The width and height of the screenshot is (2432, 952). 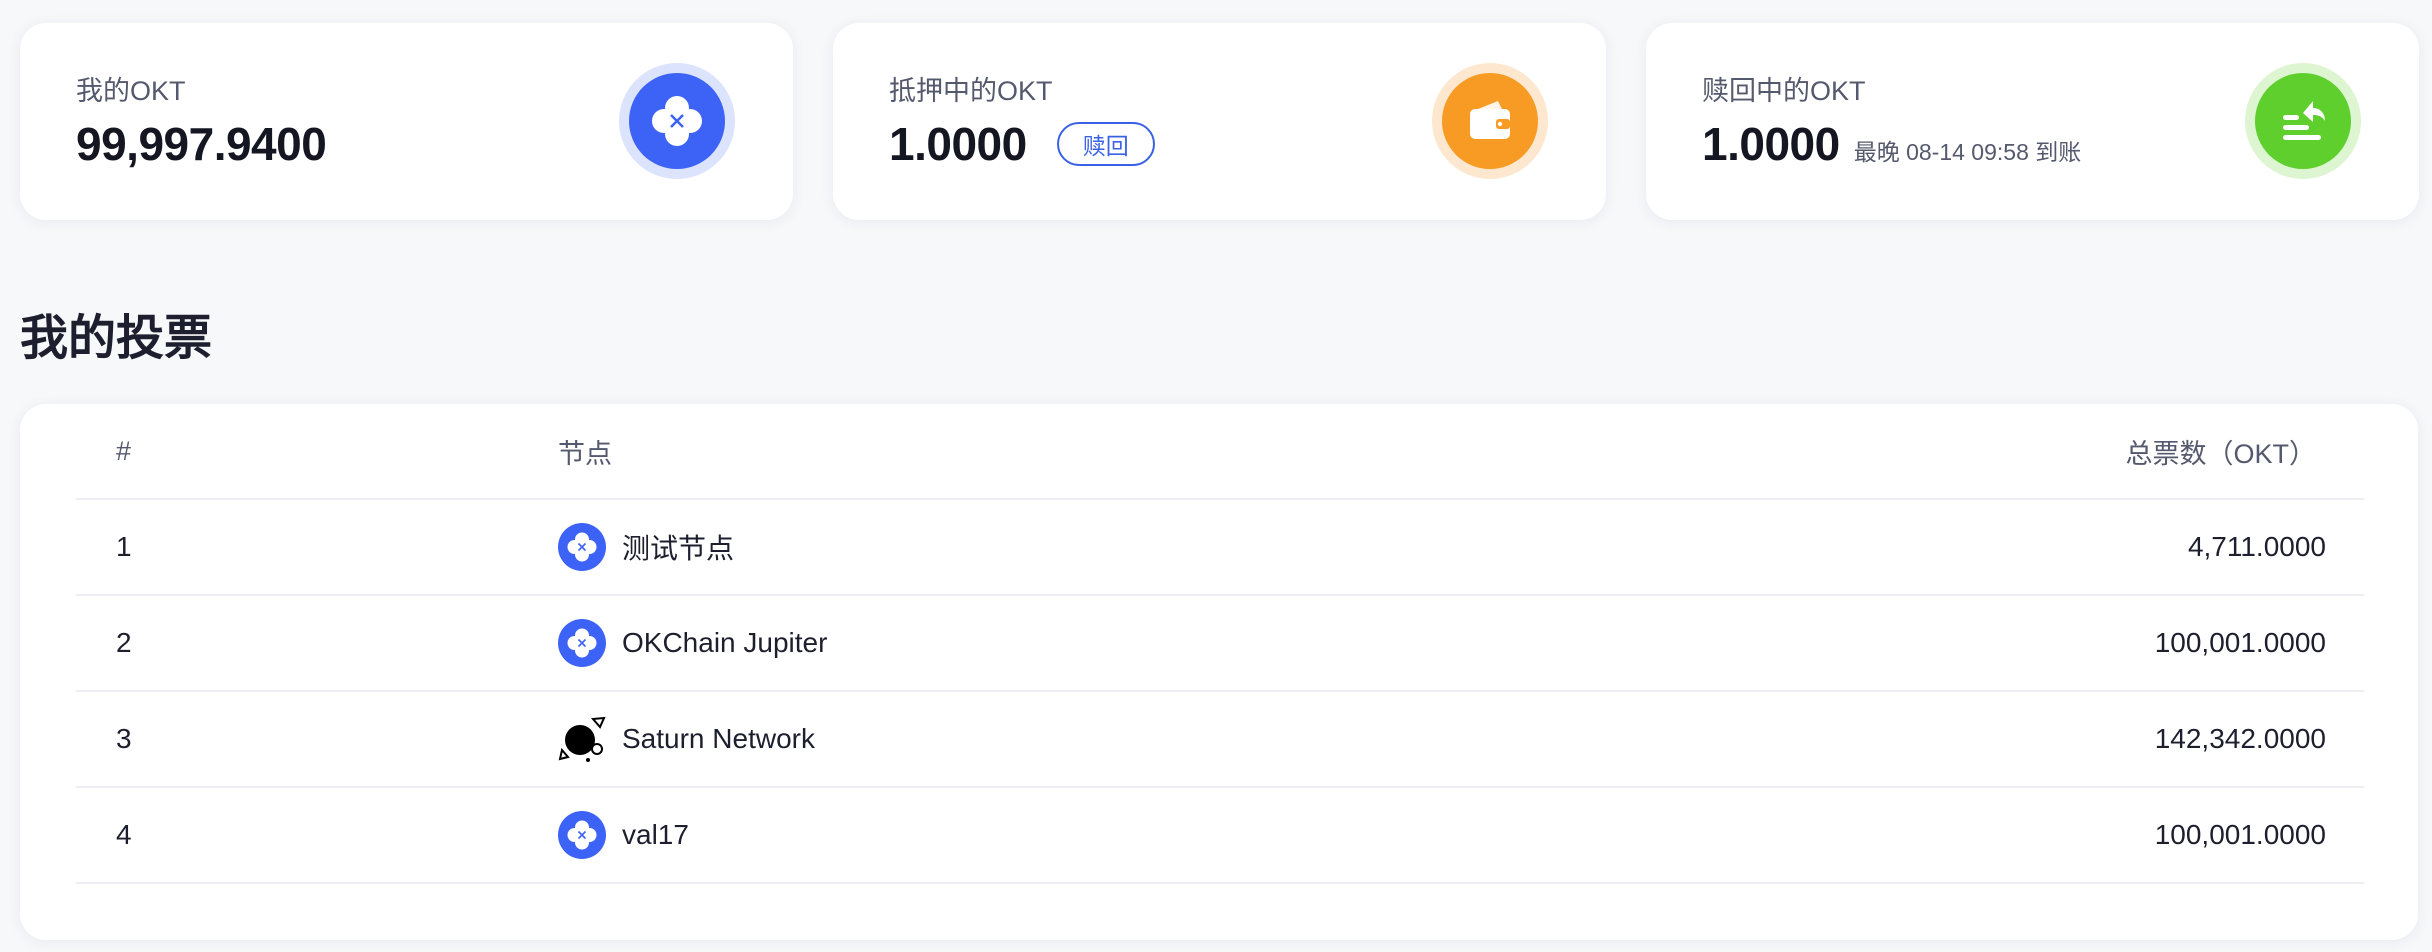 What do you see at coordinates (124, 546) in the screenshot?
I see `row-index: 1` at bounding box center [124, 546].